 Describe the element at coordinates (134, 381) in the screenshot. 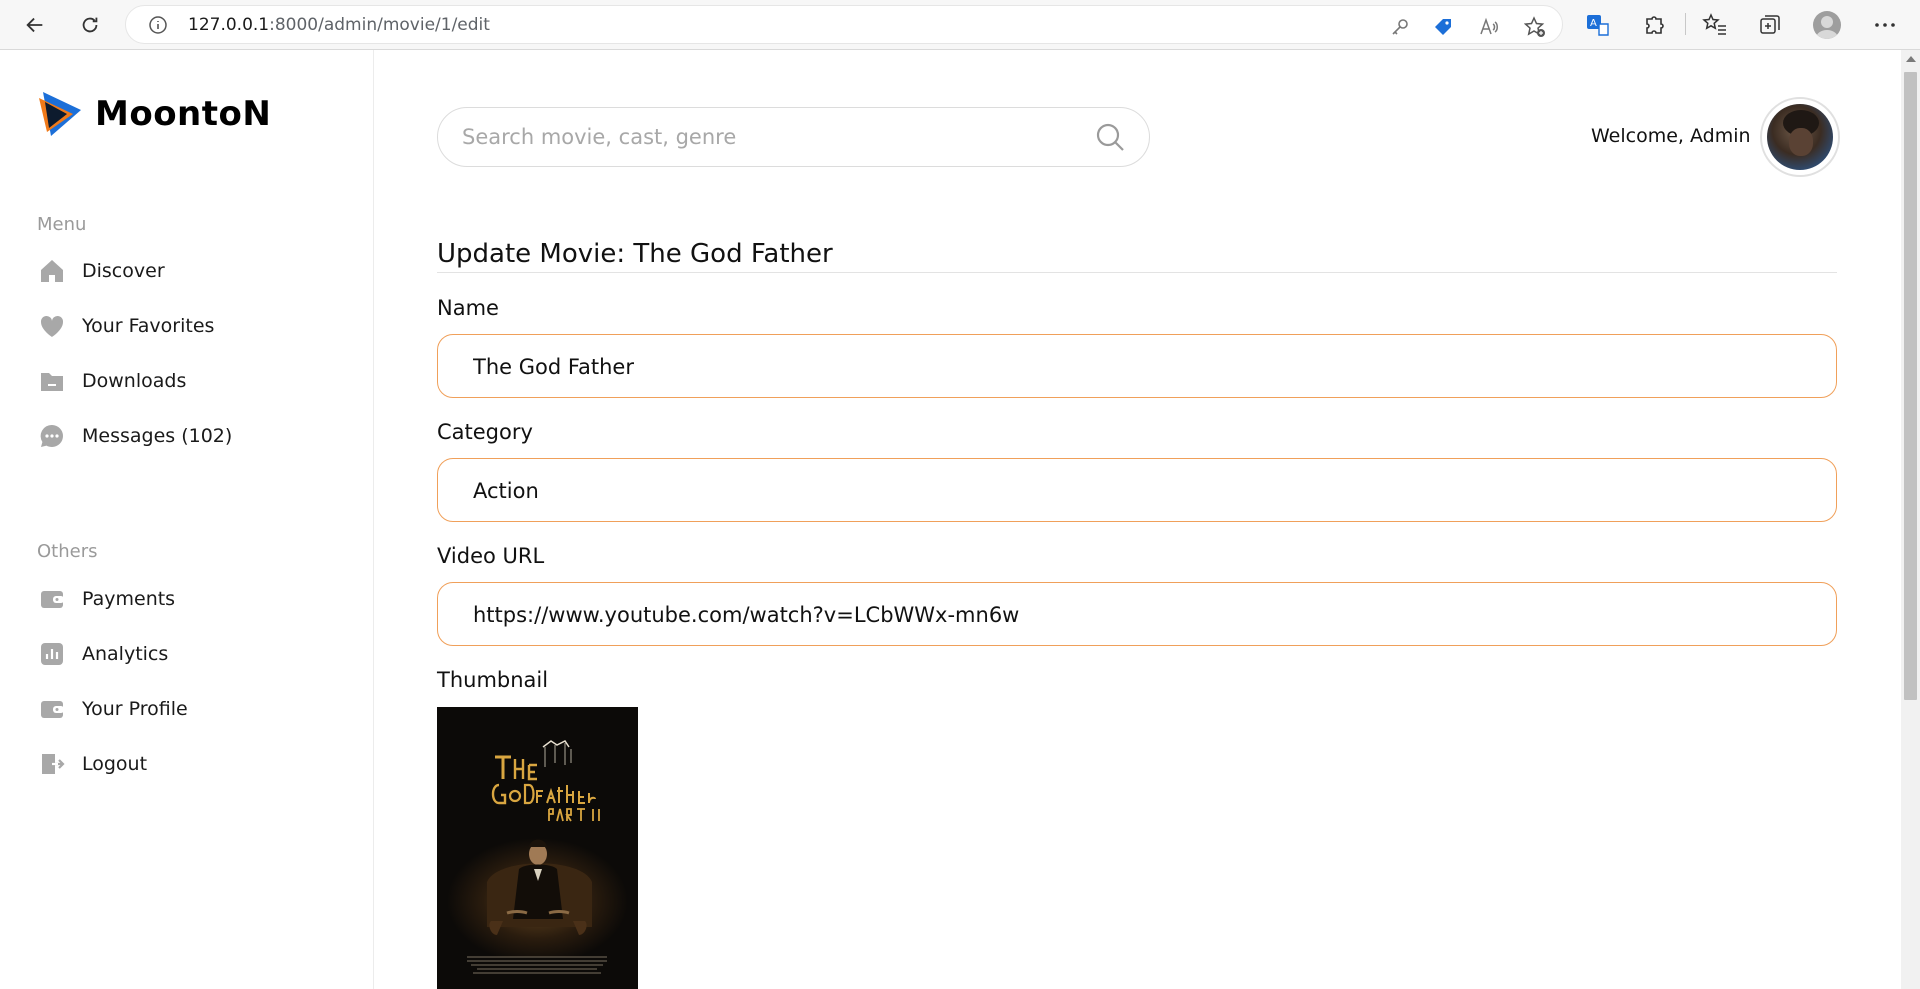

I see `sidebar-item-label: Downloads` at that location.